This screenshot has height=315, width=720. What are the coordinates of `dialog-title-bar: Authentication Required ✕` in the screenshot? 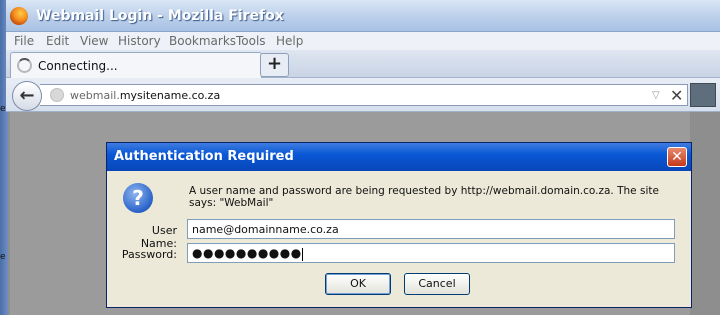 It's located at (399, 157).